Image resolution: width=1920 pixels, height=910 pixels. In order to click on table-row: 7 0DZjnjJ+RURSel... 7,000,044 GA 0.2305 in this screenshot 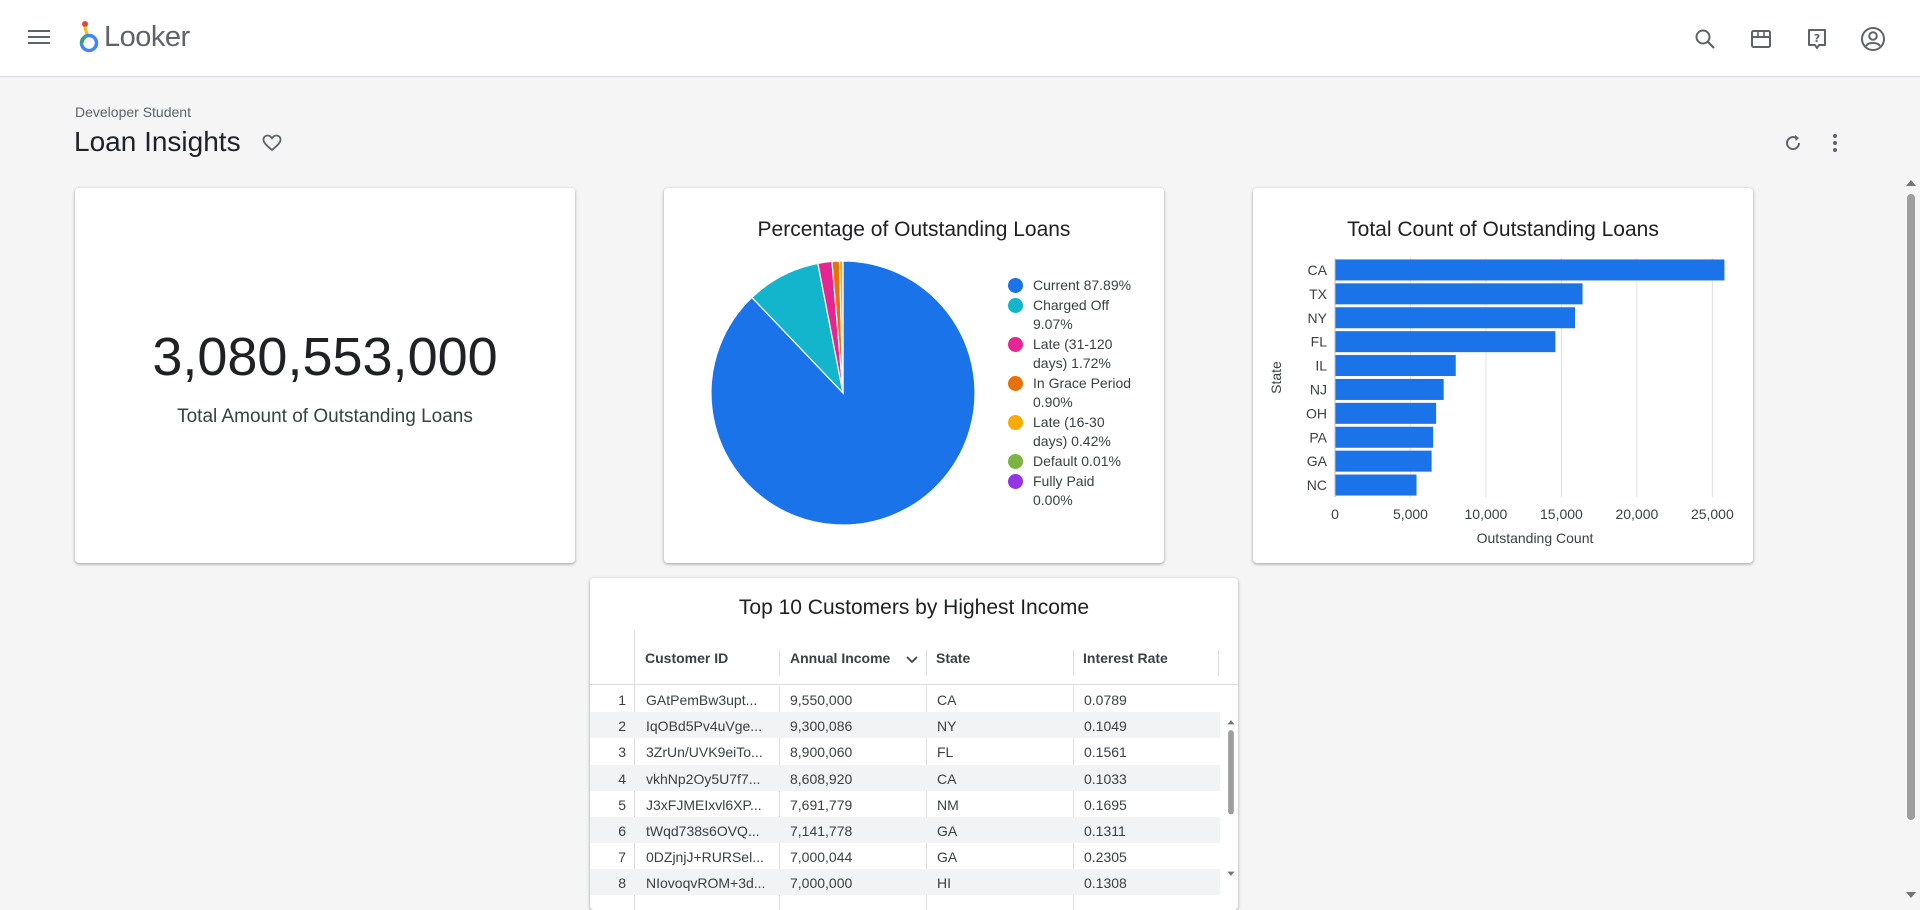, I will do `click(905, 856)`.